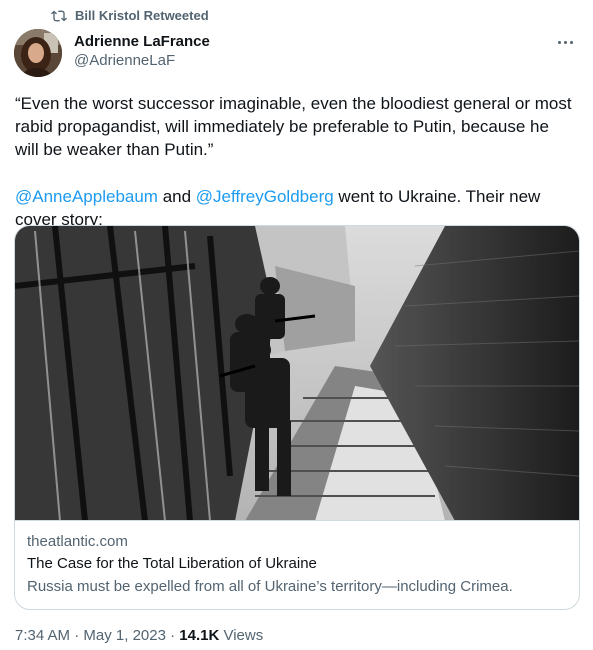 The height and width of the screenshot is (650, 593). What do you see at coordinates (241, 635) in the screenshot?
I see `views-label: Views` at bounding box center [241, 635].